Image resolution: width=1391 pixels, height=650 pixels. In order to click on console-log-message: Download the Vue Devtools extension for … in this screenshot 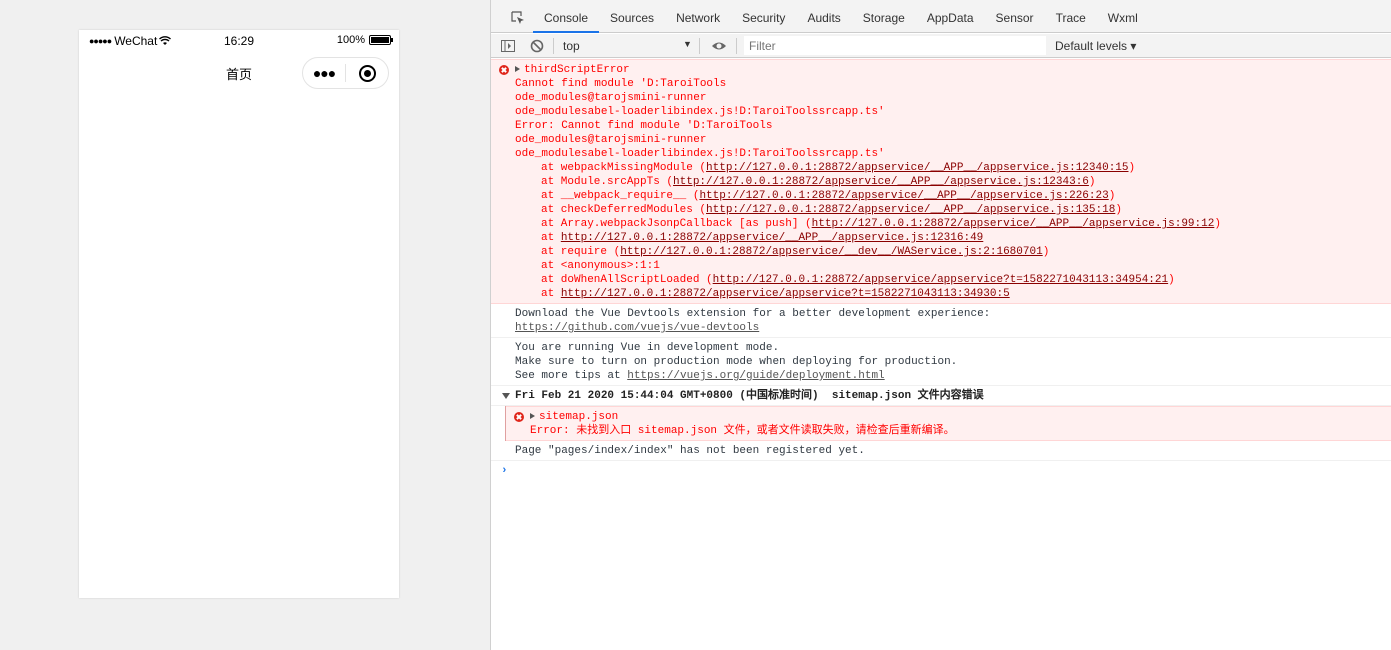, I will do `click(941, 321)`.